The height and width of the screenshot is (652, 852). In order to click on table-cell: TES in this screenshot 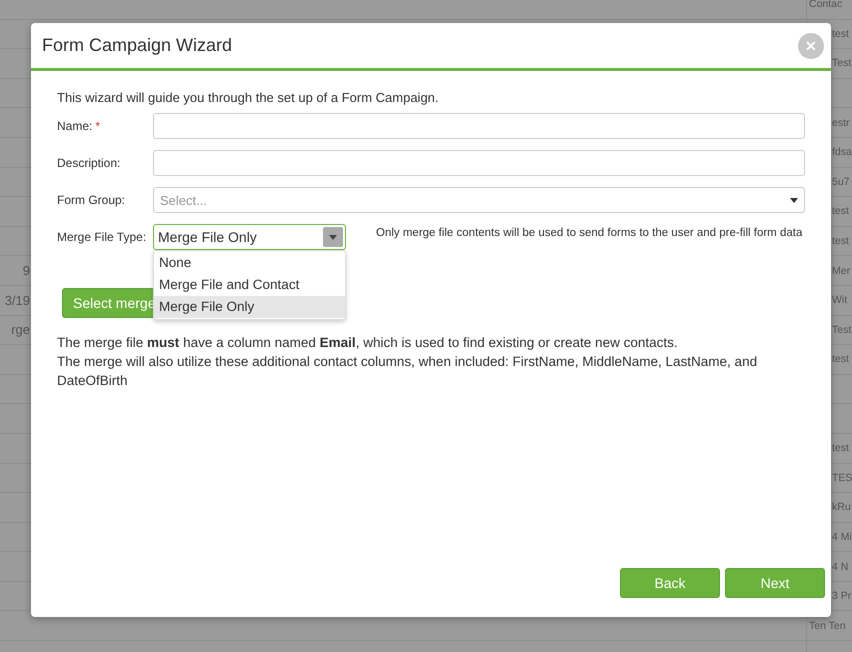, I will do `click(842, 478)`.